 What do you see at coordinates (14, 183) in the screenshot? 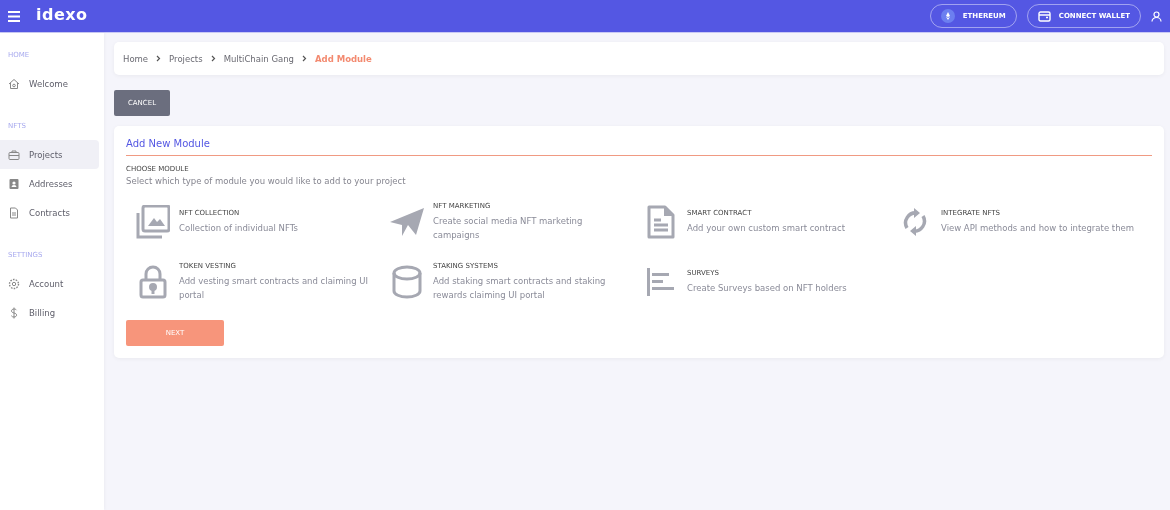
I see `contact-card-icon` at bounding box center [14, 183].